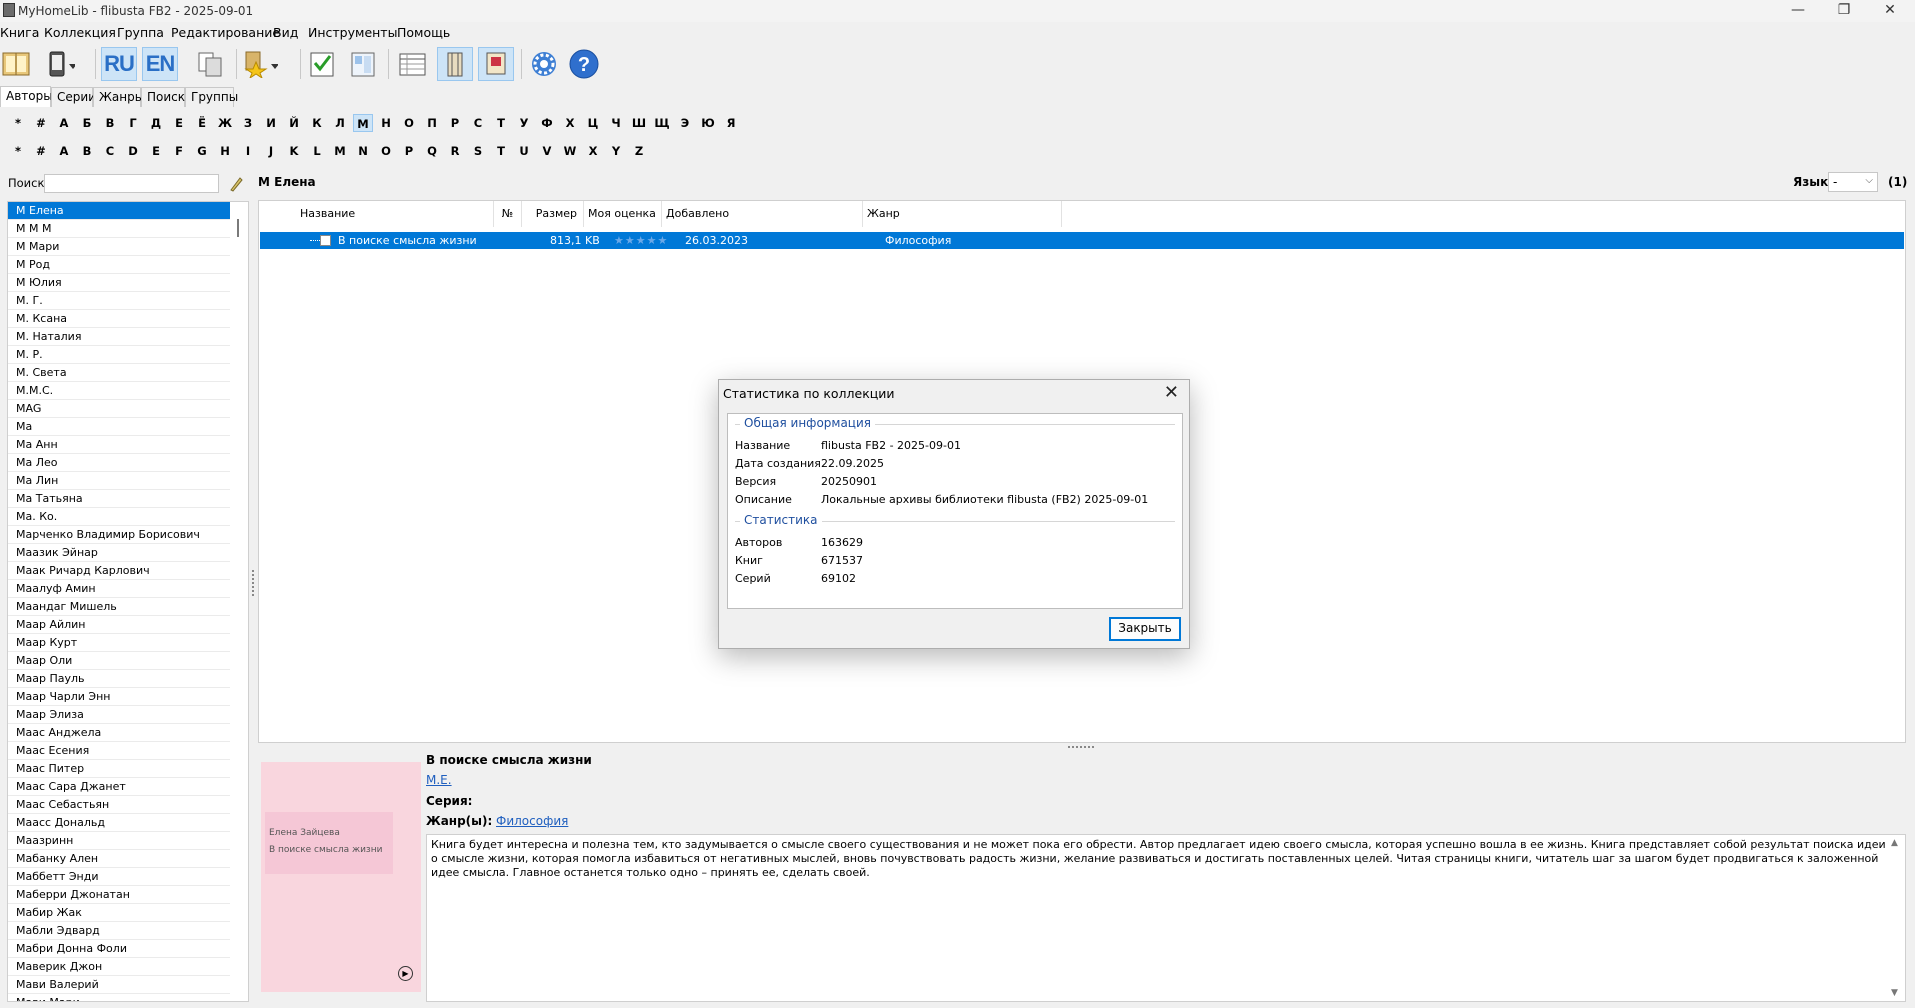 The image size is (1915, 1008). What do you see at coordinates (119, 211) in the screenshot?
I see `list-item: М Елена` at bounding box center [119, 211].